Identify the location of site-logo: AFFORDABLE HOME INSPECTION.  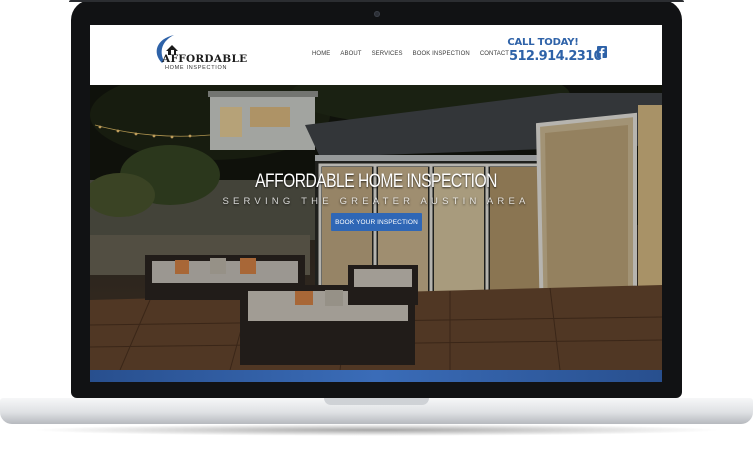
(203, 54).